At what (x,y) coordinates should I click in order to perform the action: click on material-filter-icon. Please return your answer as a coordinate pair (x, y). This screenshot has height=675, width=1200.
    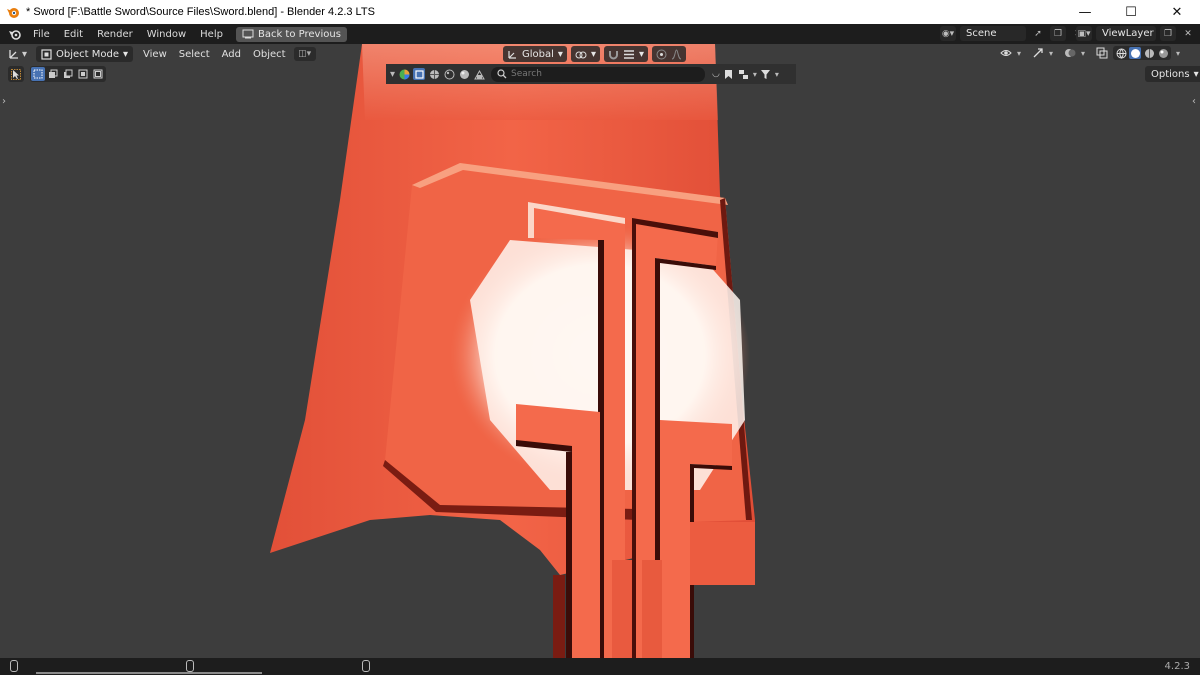
    Looking at the image, I should click on (464, 74).